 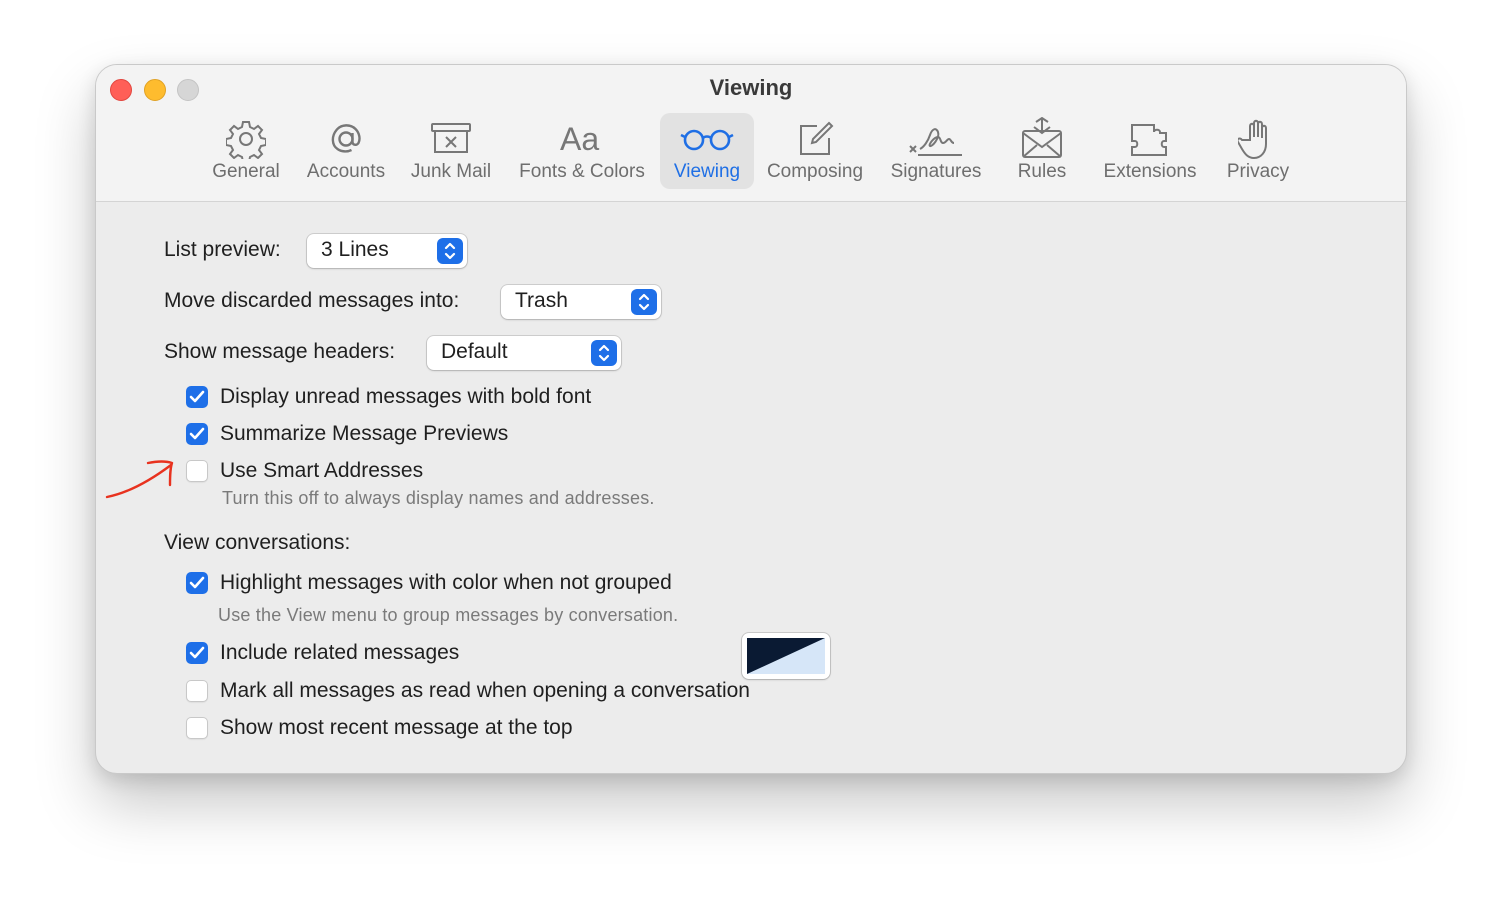 I want to click on tab-privacy: Privacy, so click(x=1258, y=151).